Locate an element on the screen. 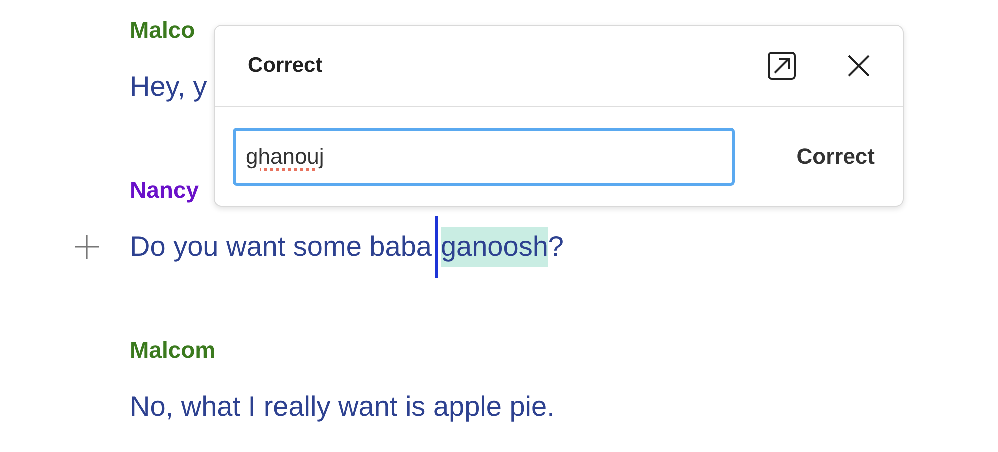 Image resolution: width=998 pixels, height=452 pixels. input-field: ghanouj is located at coordinates (484, 157).